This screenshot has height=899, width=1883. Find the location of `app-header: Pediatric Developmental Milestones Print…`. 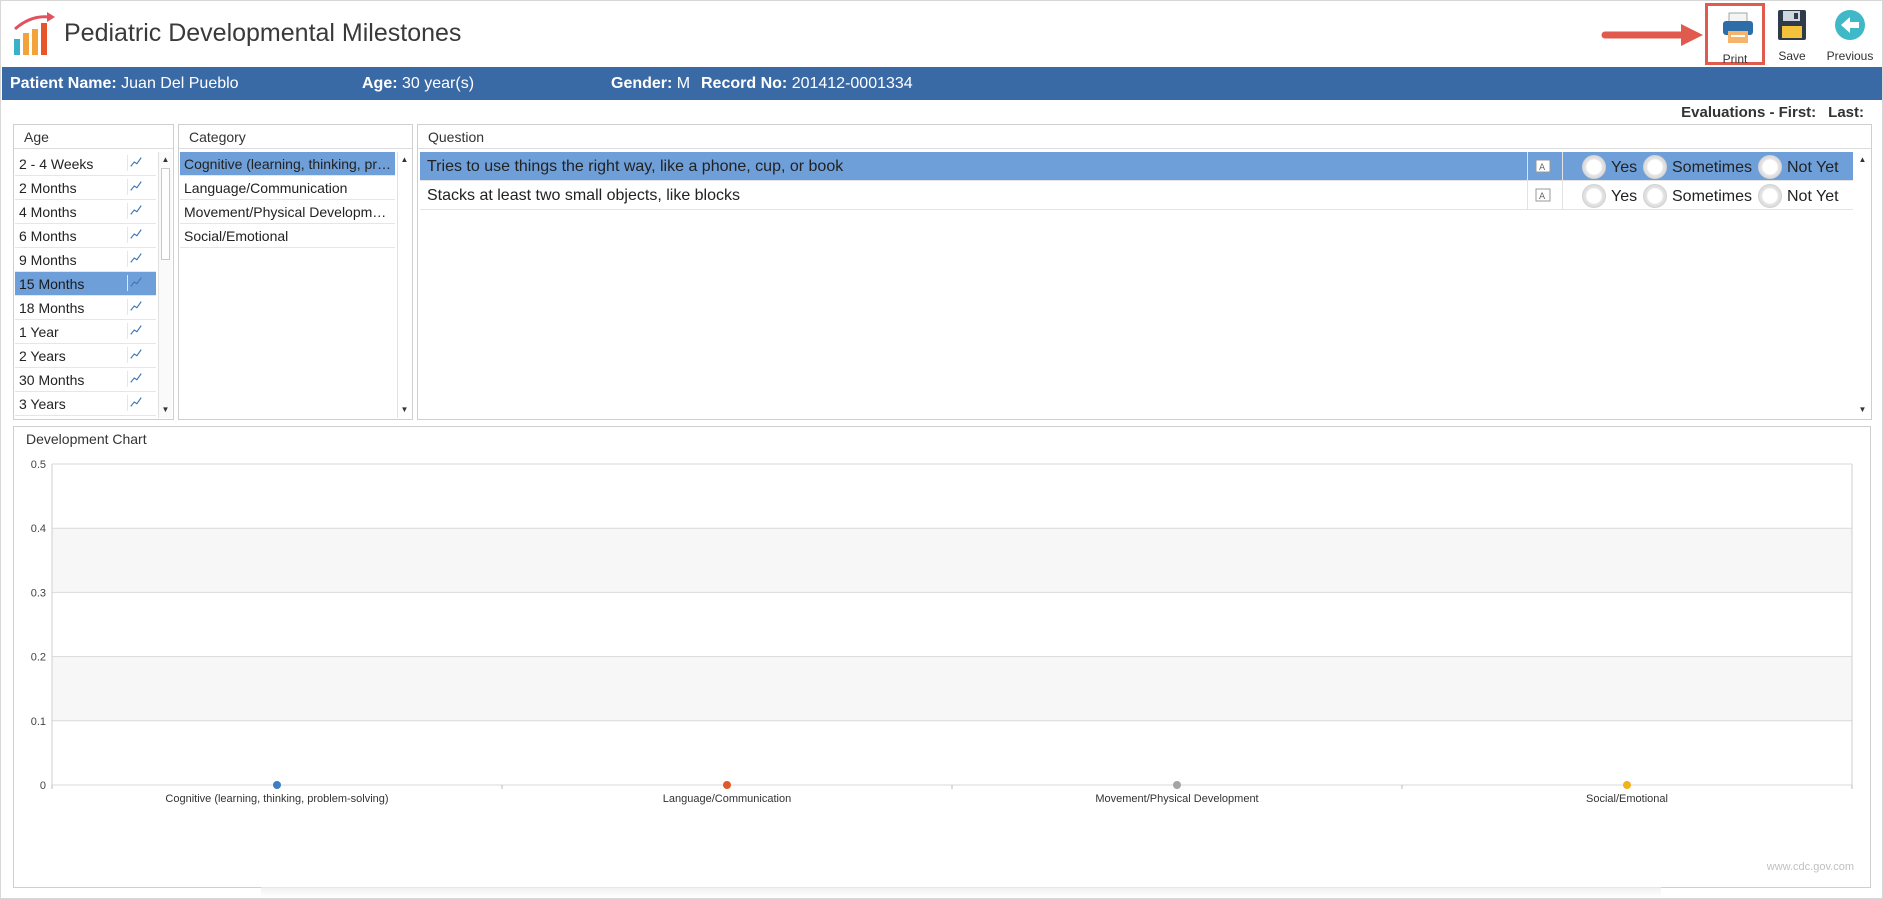

app-header: Pediatric Developmental Milestones Print… is located at coordinates (942, 33).